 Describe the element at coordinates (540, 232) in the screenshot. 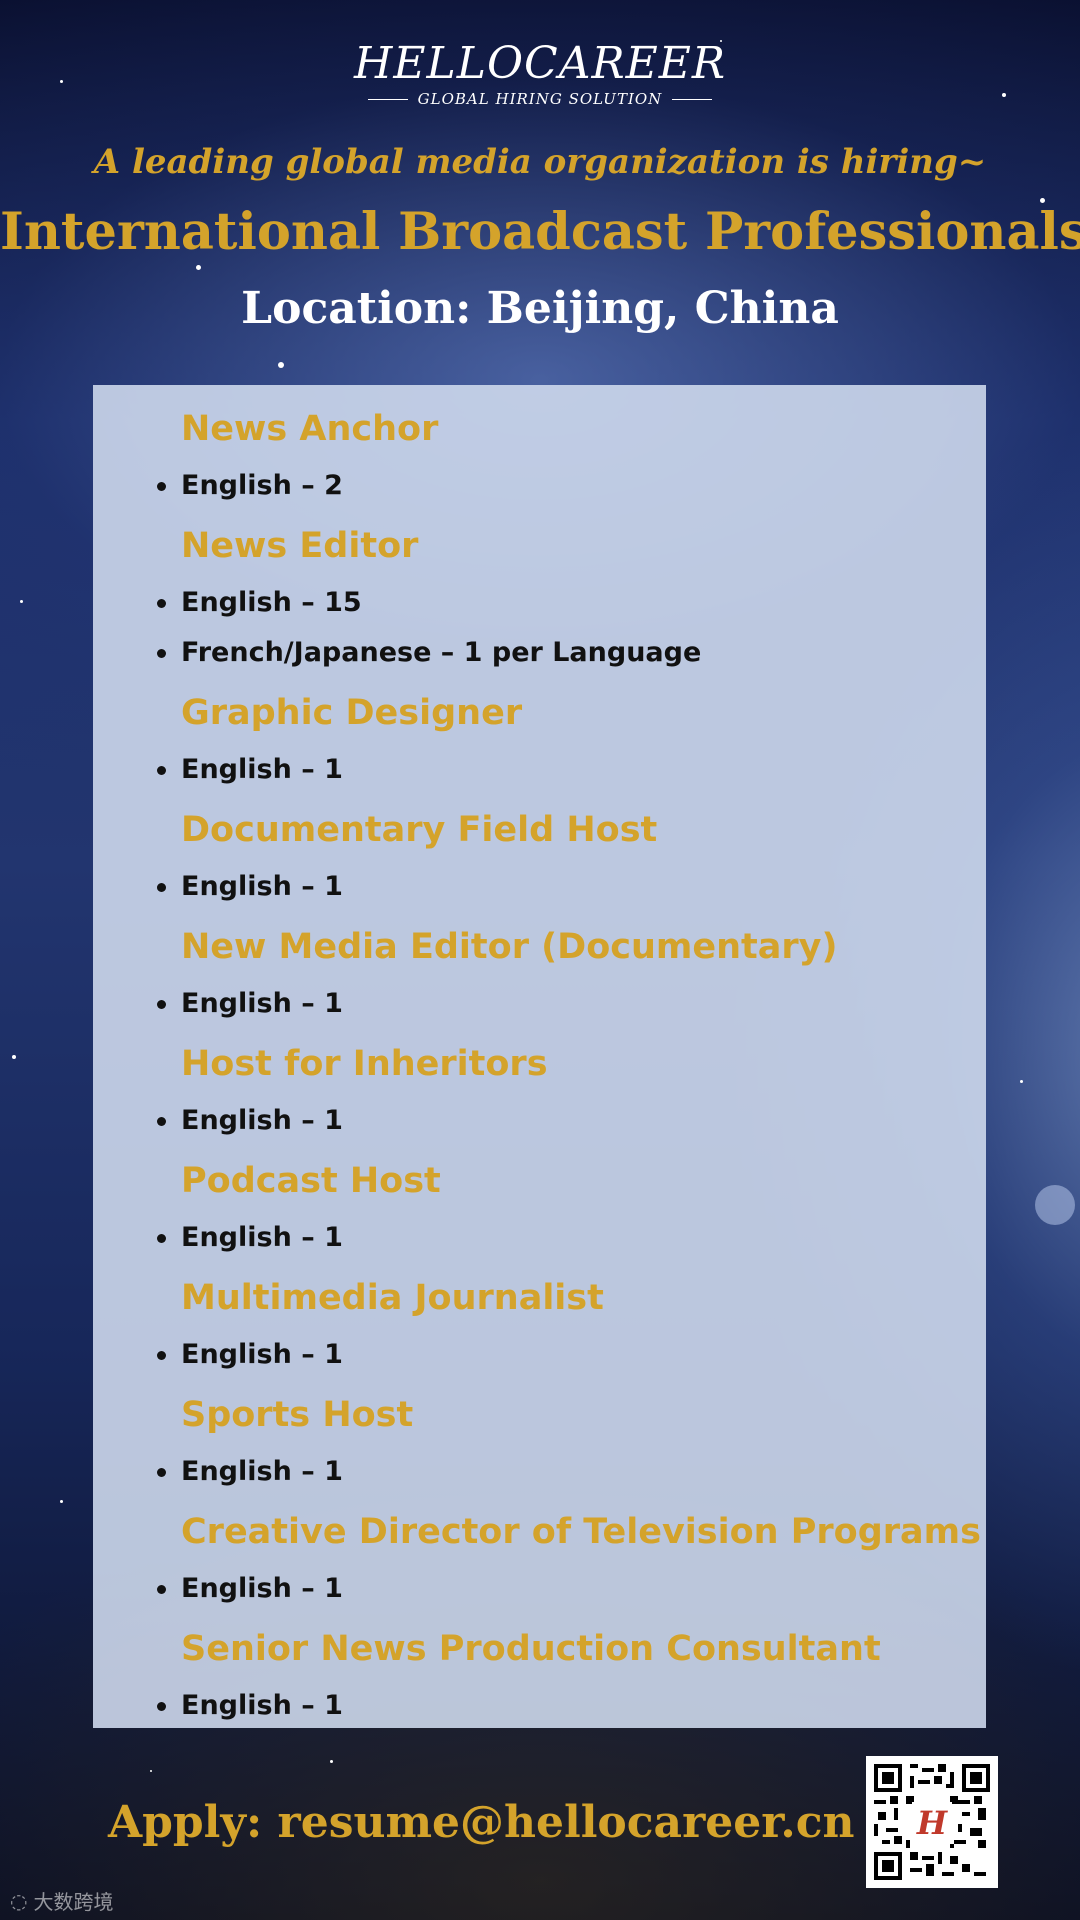

I see `page-title: International Broadcast Professionals` at that location.